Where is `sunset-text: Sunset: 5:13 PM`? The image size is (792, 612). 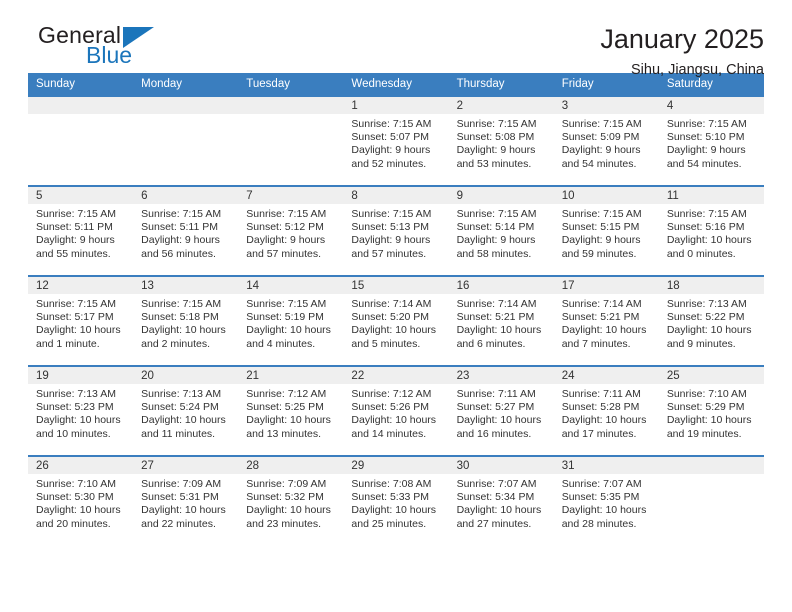
sunset-text: Sunset: 5:13 PM is located at coordinates (390, 227).